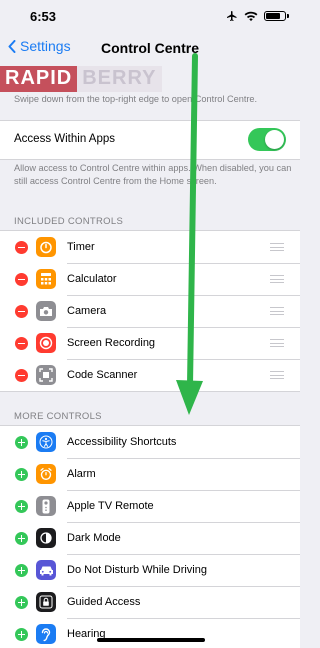 Image resolution: width=320 pixels, height=648 pixels. I want to click on more-row: Guided Access, so click(150, 602).